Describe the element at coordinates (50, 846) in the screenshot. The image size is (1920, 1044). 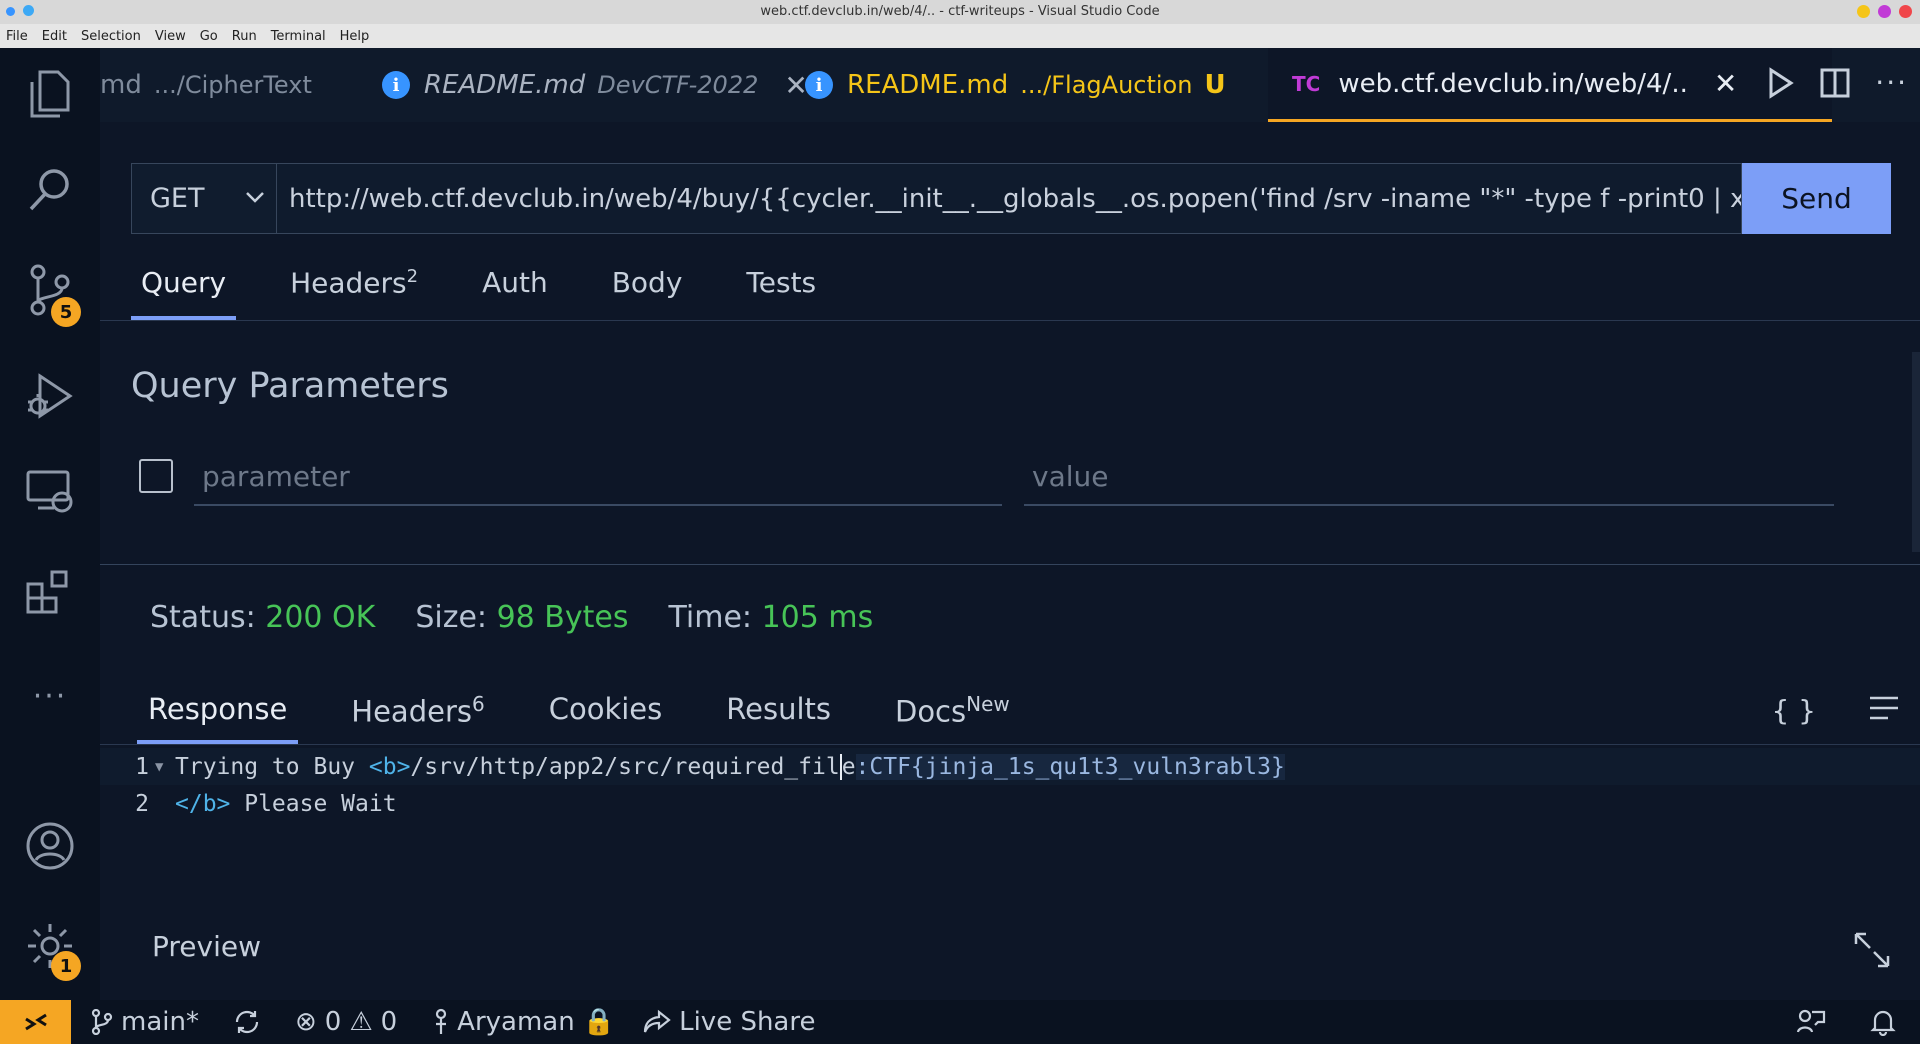
I see `accounts-icon` at that location.